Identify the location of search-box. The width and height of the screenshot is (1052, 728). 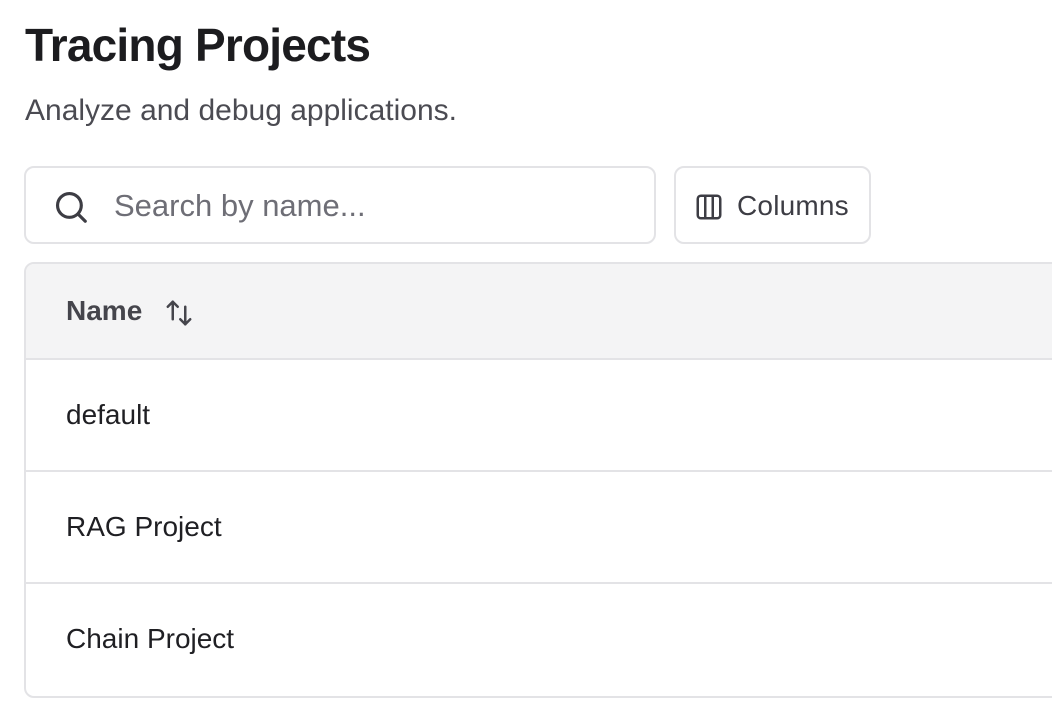
(340, 205).